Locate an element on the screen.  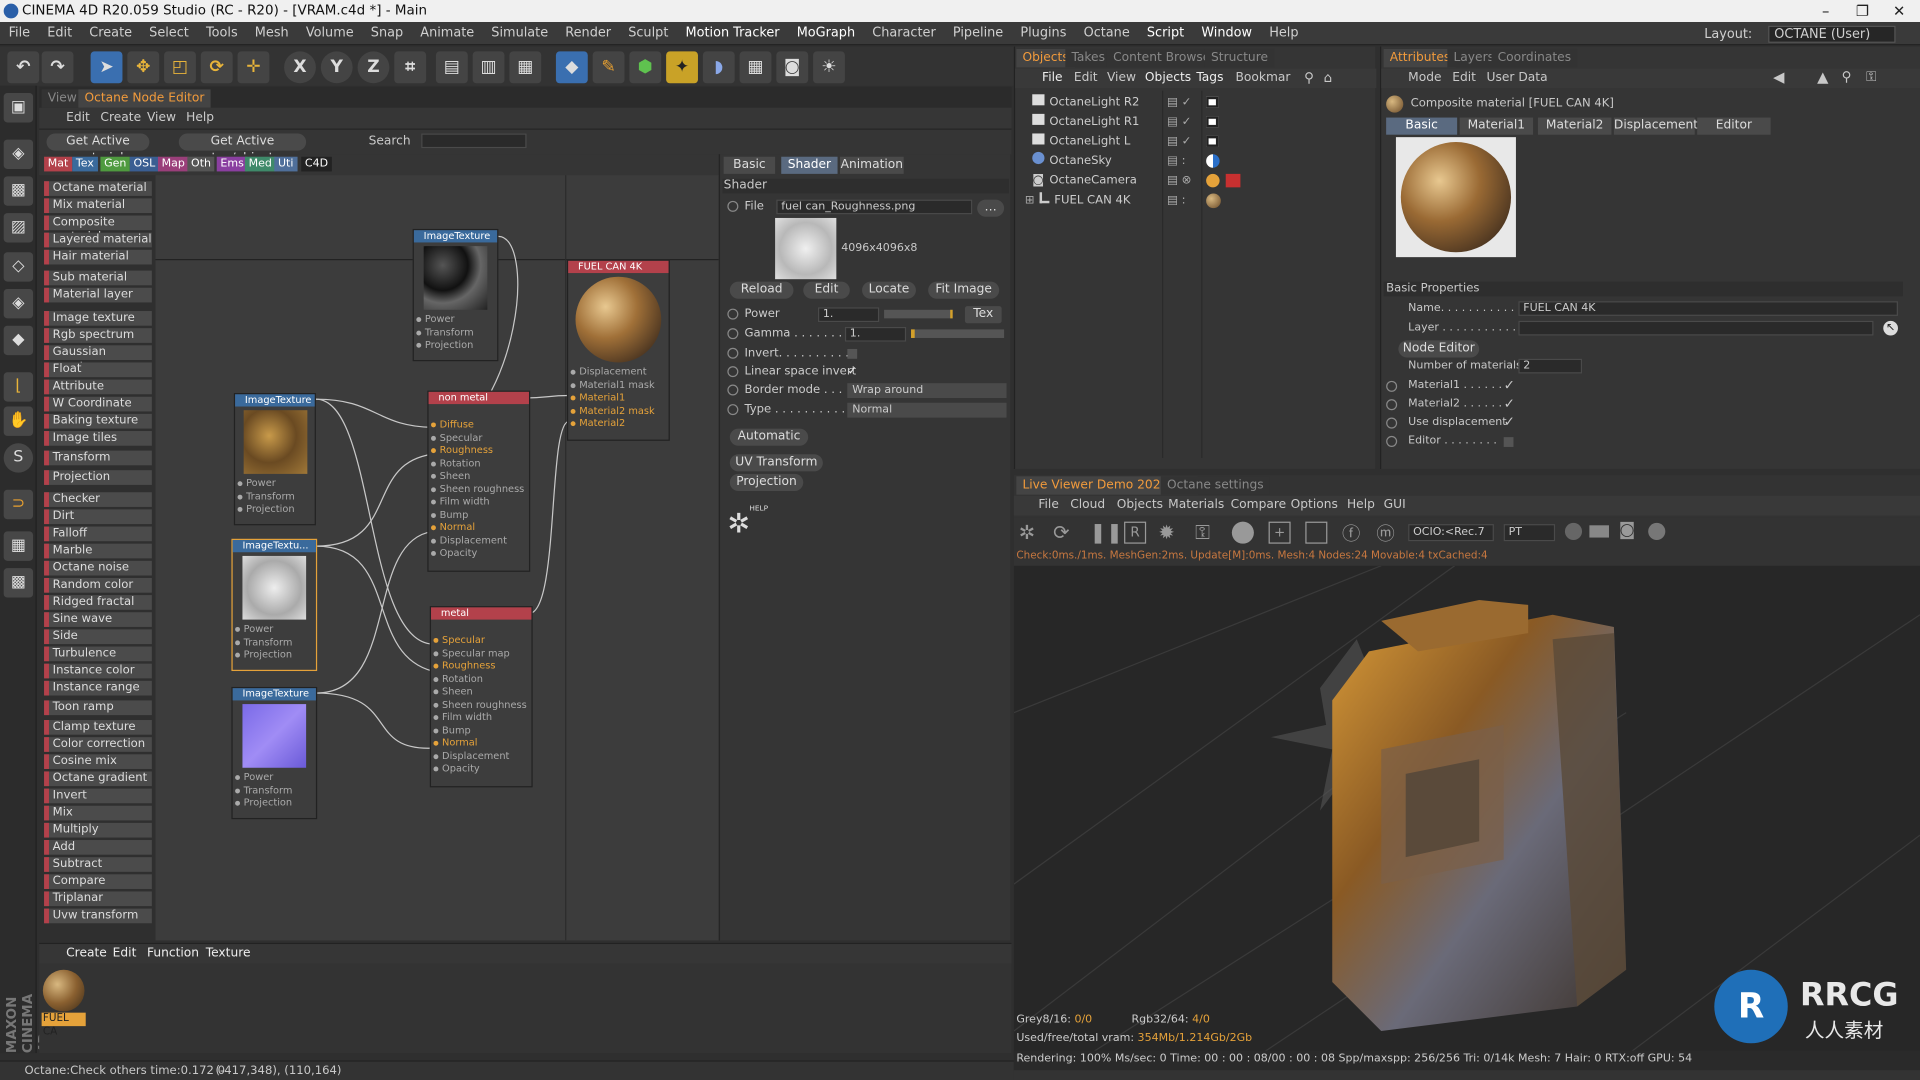
node-list-item: Cosine mix is located at coordinates (98, 761).